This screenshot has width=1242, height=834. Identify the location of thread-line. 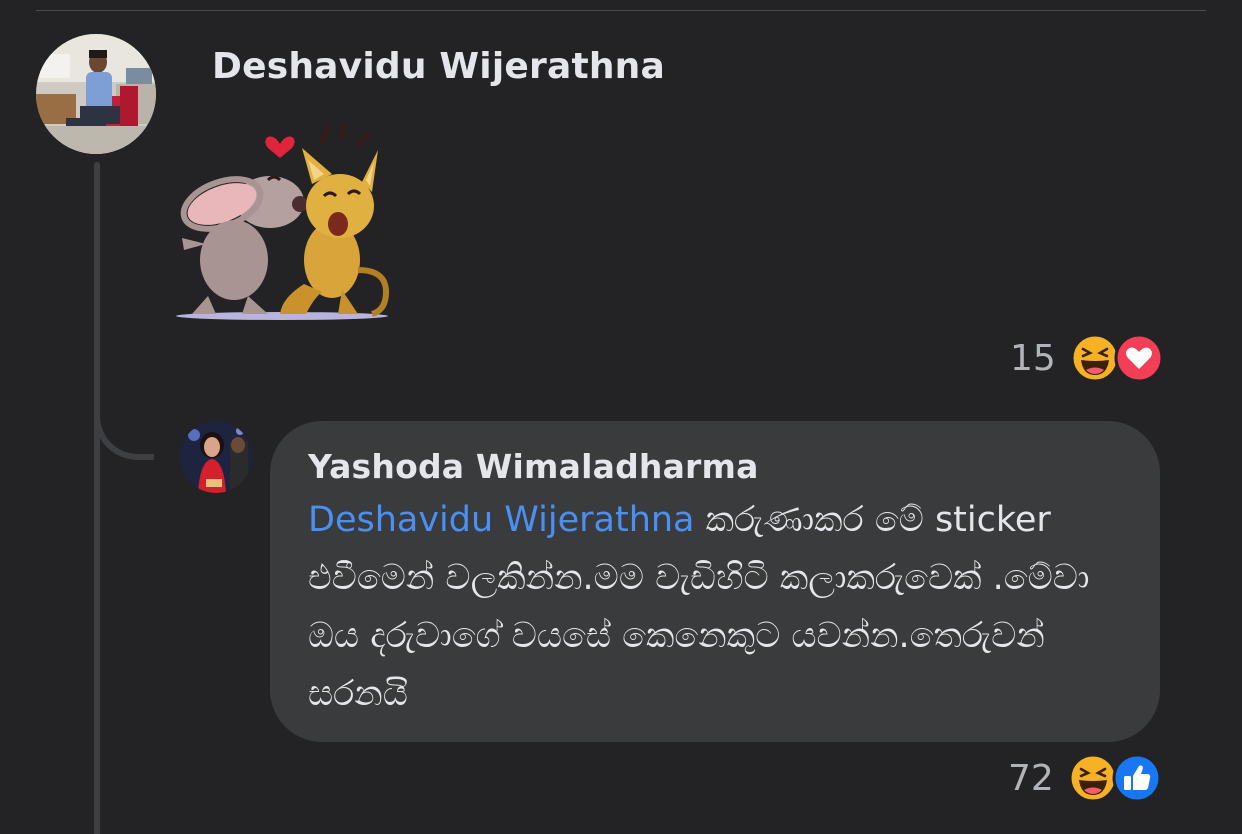
(97, 498).